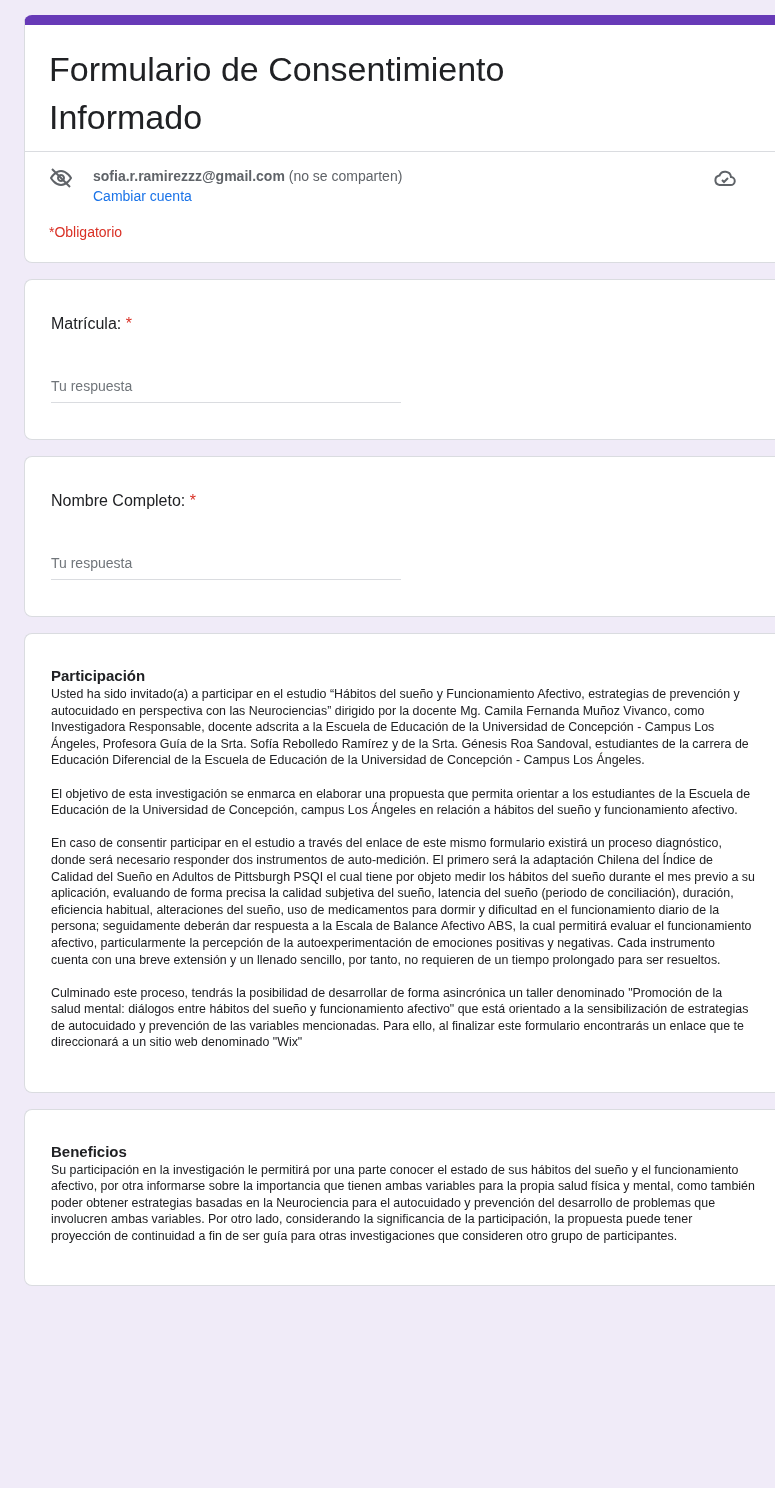 The image size is (775, 1488). What do you see at coordinates (99, 676) in the screenshot?
I see `section-title: Participación` at bounding box center [99, 676].